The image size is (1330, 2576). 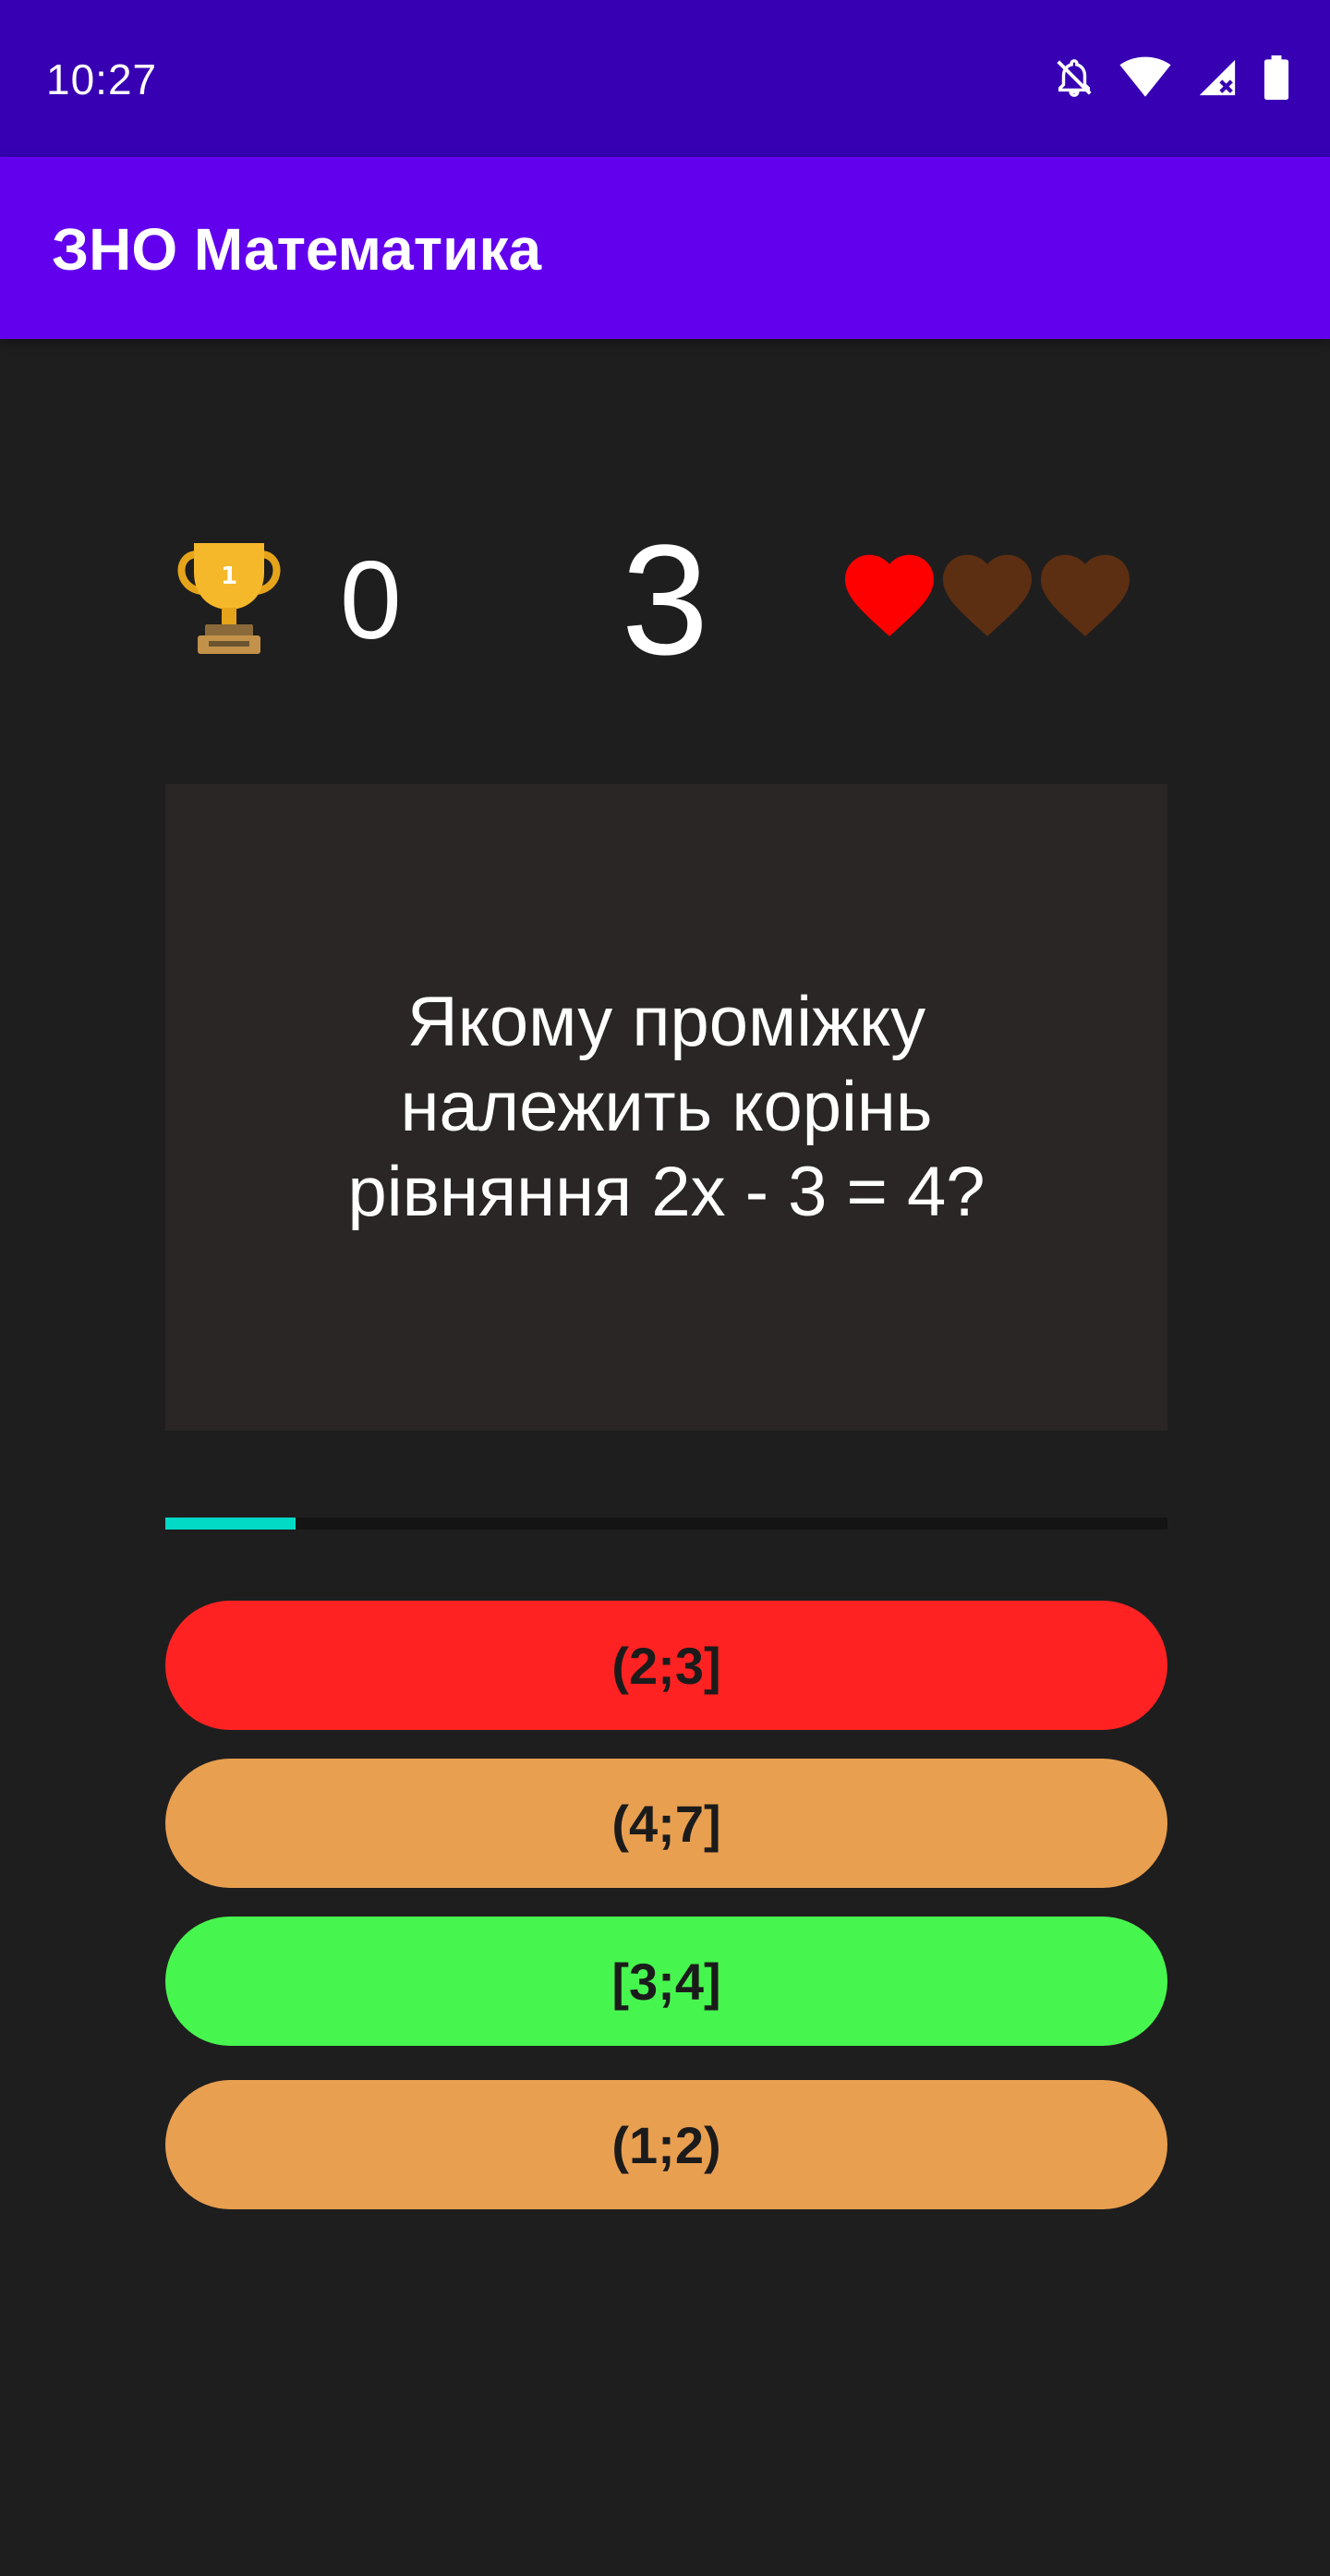 I want to click on svg-text: 1, so click(x=229, y=576).